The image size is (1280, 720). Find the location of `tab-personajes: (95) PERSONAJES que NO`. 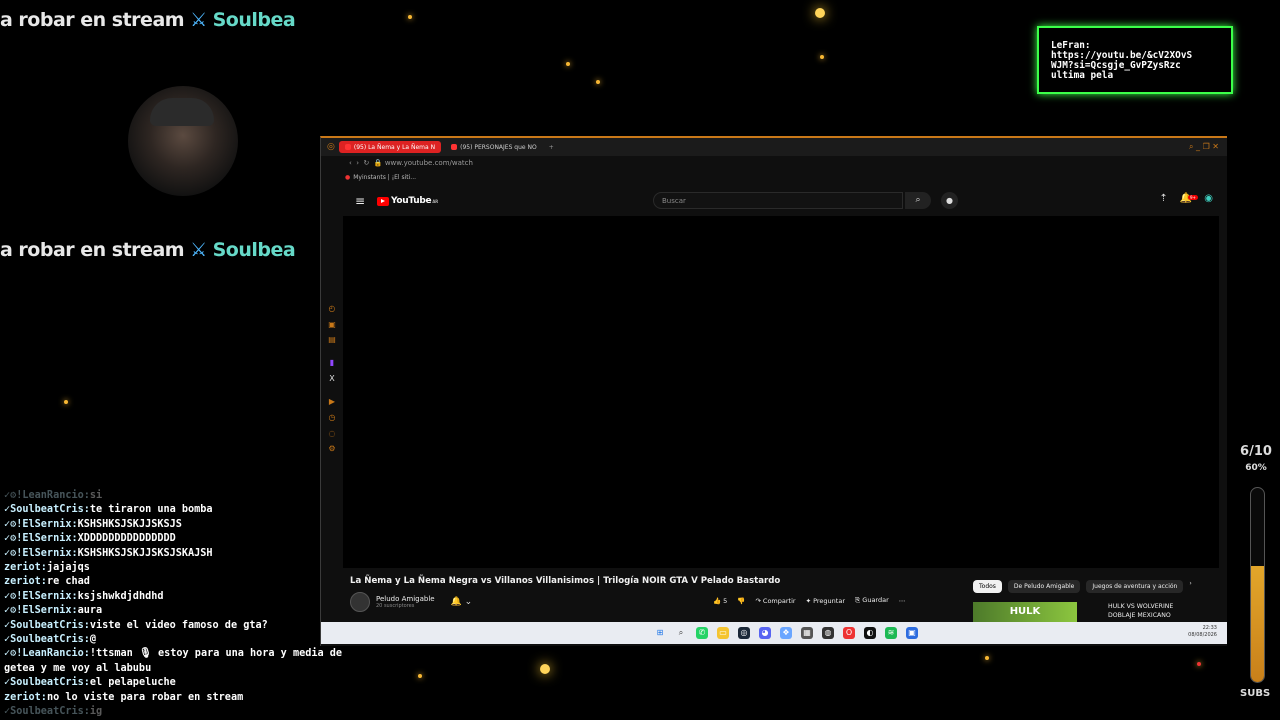

tab-personajes: (95) PERSONAJES que NO is located at coordinates (494, 147).